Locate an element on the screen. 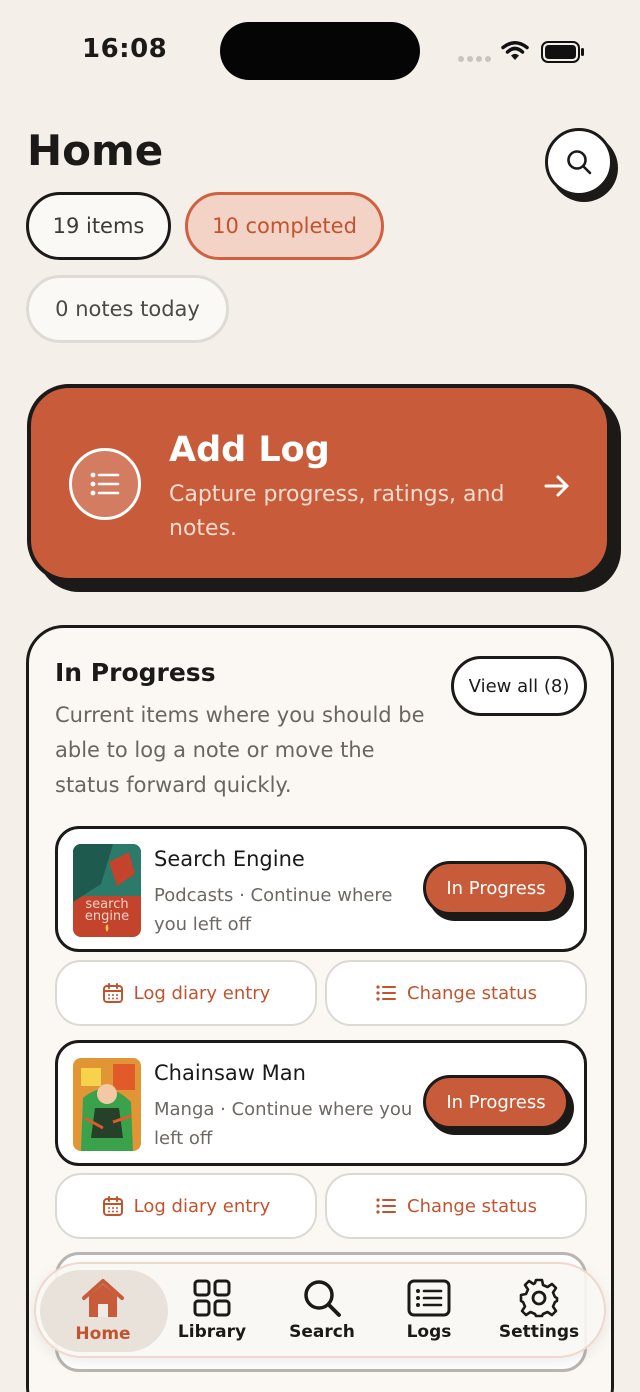 The height and width of the screenshot is (1392, 640). tab-label: Home is located at coordinates (103, 1334).